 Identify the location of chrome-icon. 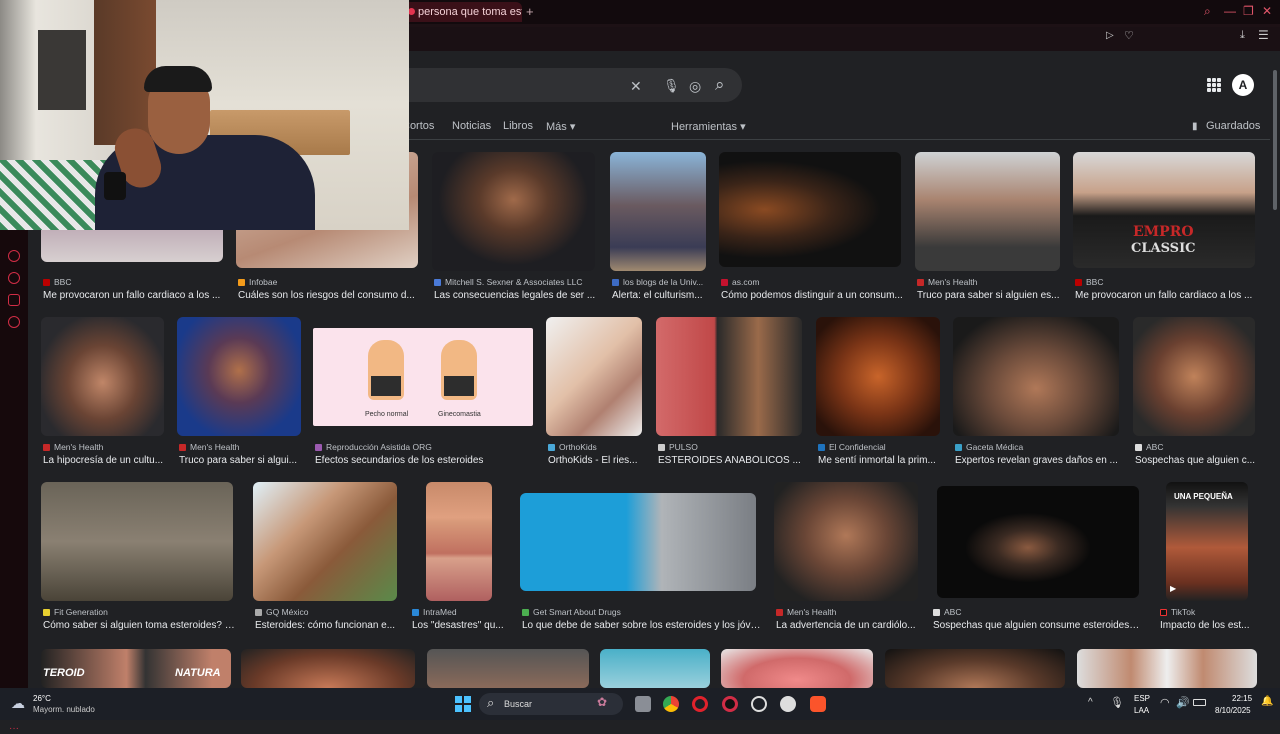
(671, 704).